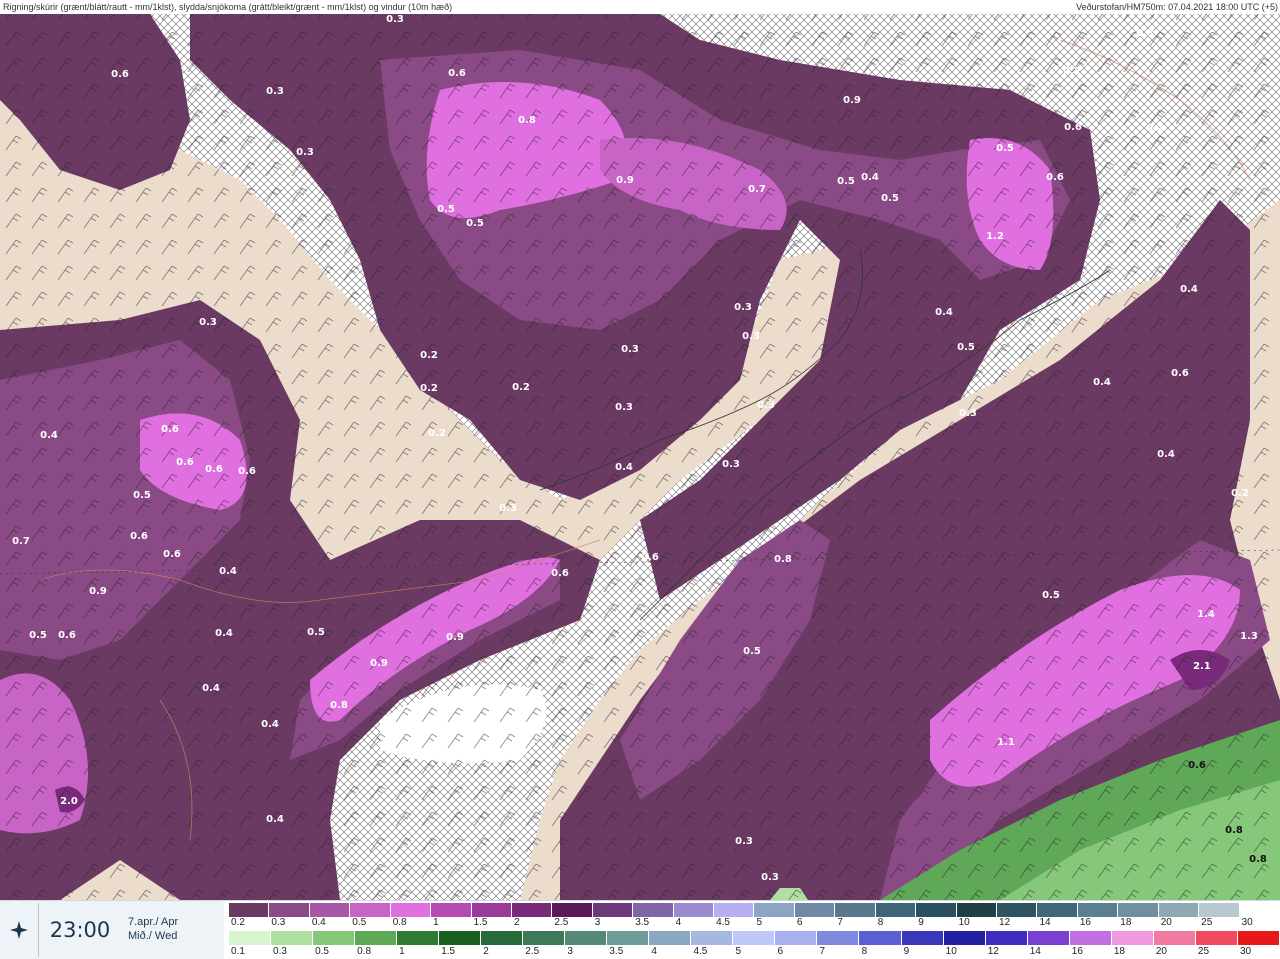  I want to click on rain-color-scale, so click(754, 938).